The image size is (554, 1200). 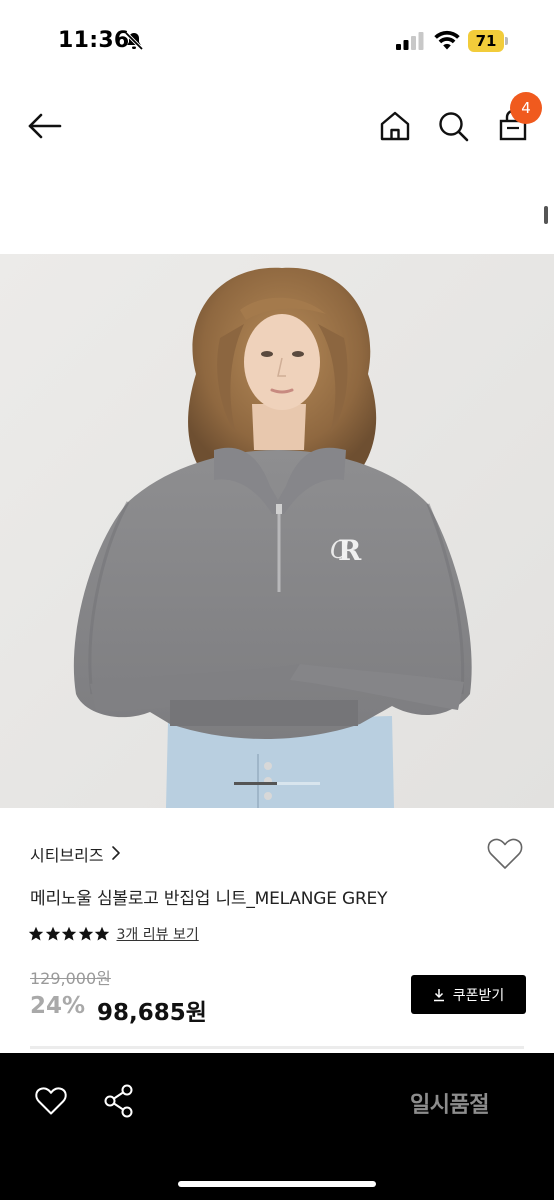 What do you see at coordinates (506, 41) in the screenshot?
I see `battery-cap` at bounding box center [506, 41].